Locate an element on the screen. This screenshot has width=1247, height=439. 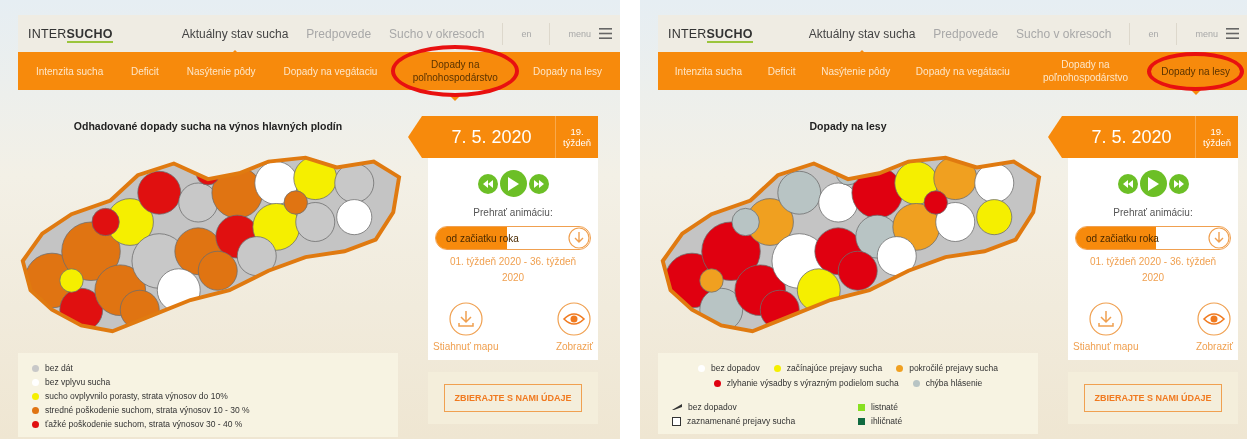
legend-label: začínajúce prejavy sucha is located at coordinates (834, 368).